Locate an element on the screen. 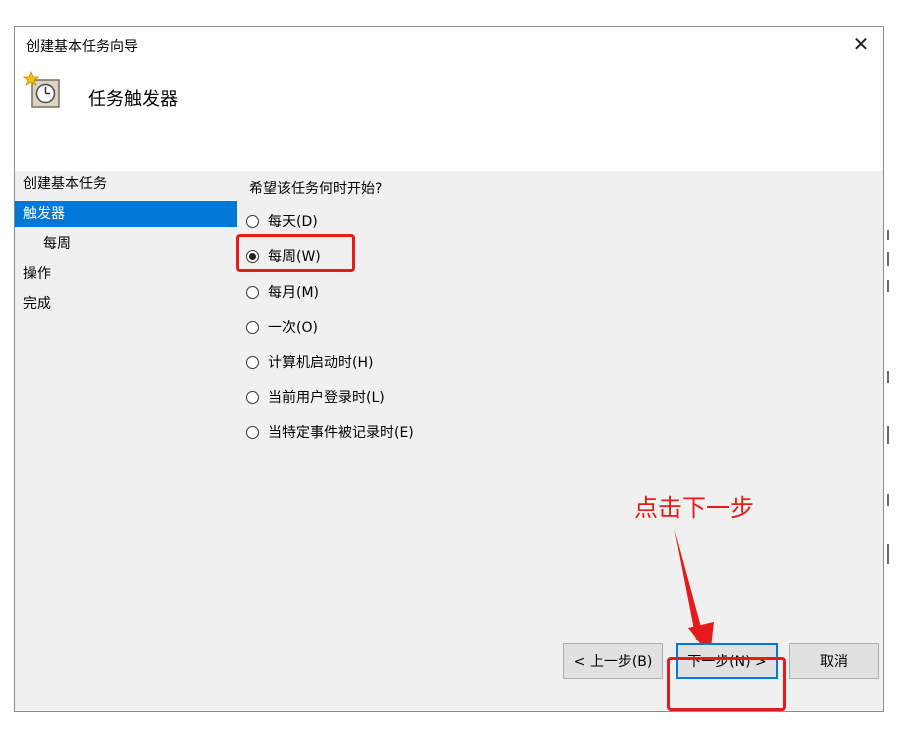 This screenshot has height=746, width=900. sidebar-item-label: 操作 is located at coordinates (37, 274).